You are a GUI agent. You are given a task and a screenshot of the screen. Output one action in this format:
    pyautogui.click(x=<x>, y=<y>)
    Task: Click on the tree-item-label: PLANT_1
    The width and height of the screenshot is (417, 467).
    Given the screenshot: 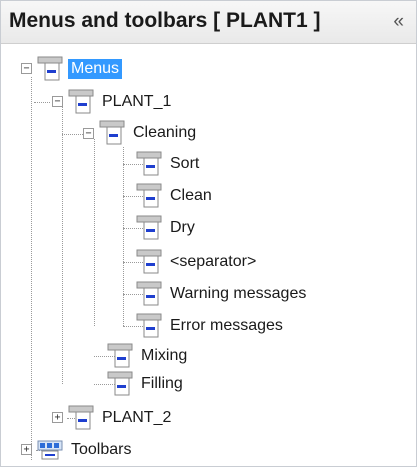 What is the action you would take?
    pyautogui.click(x=137, y=101)
    